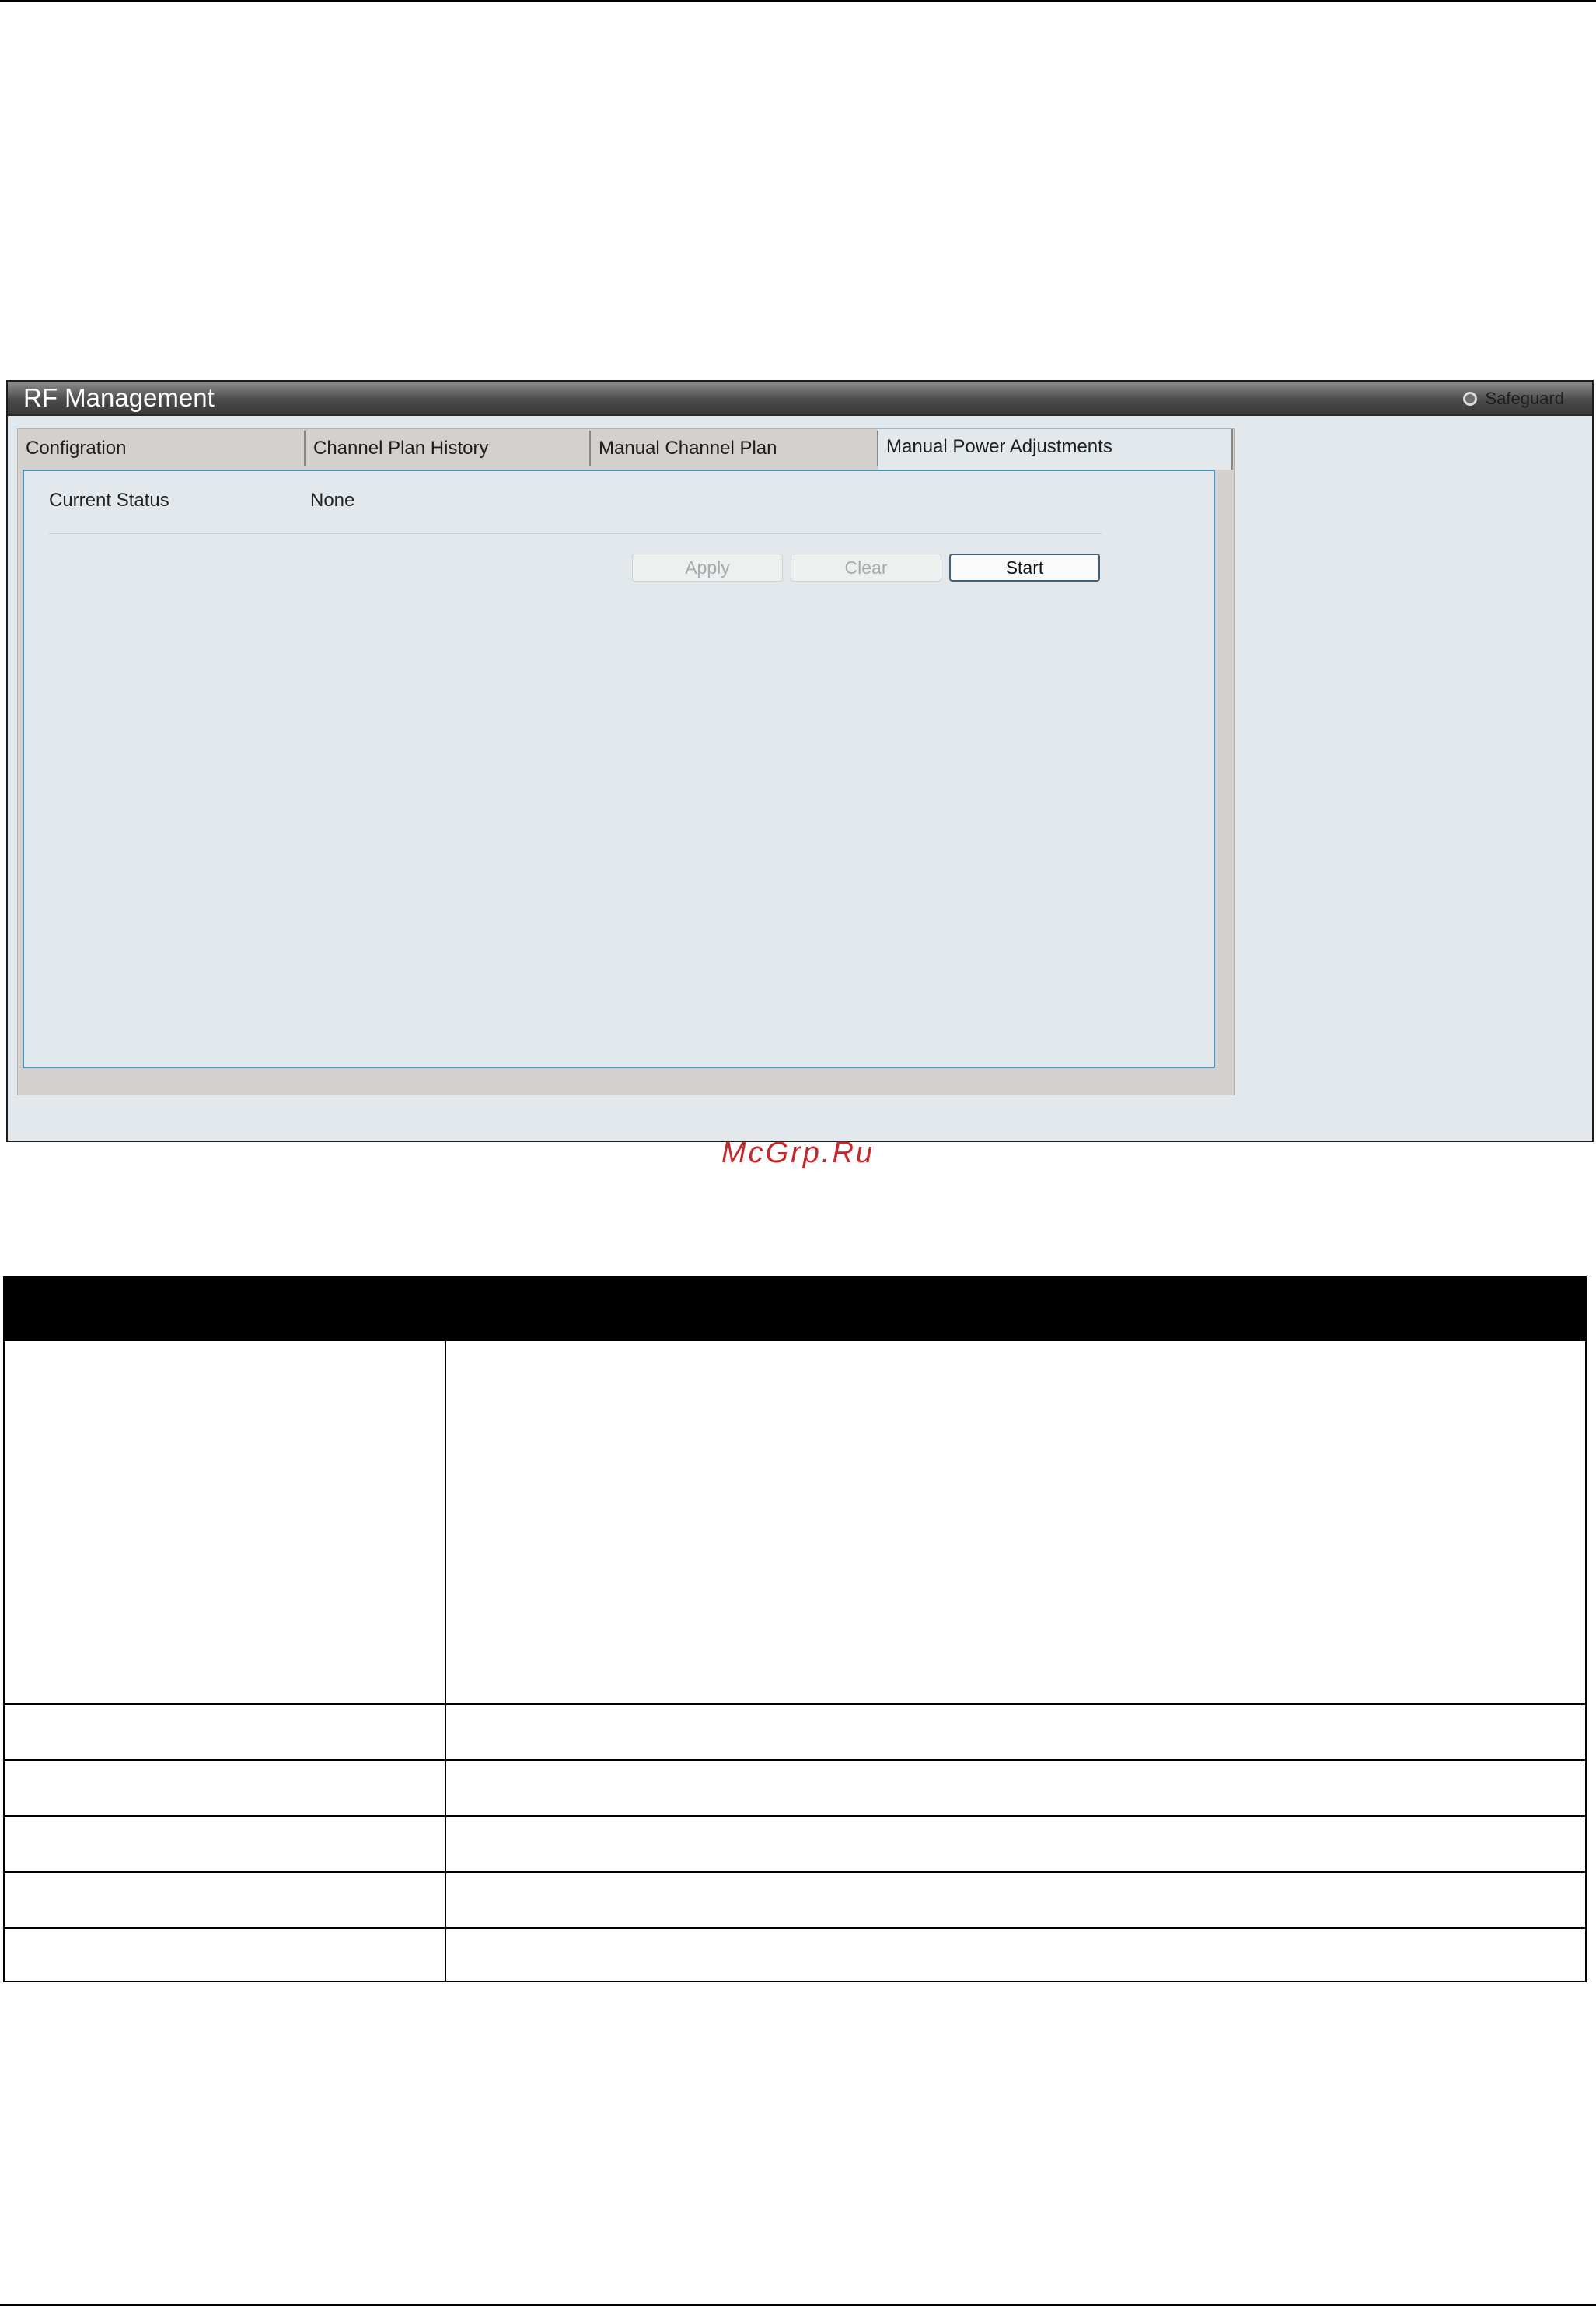  I want to click on table-column-divider, so click(446, 1661).